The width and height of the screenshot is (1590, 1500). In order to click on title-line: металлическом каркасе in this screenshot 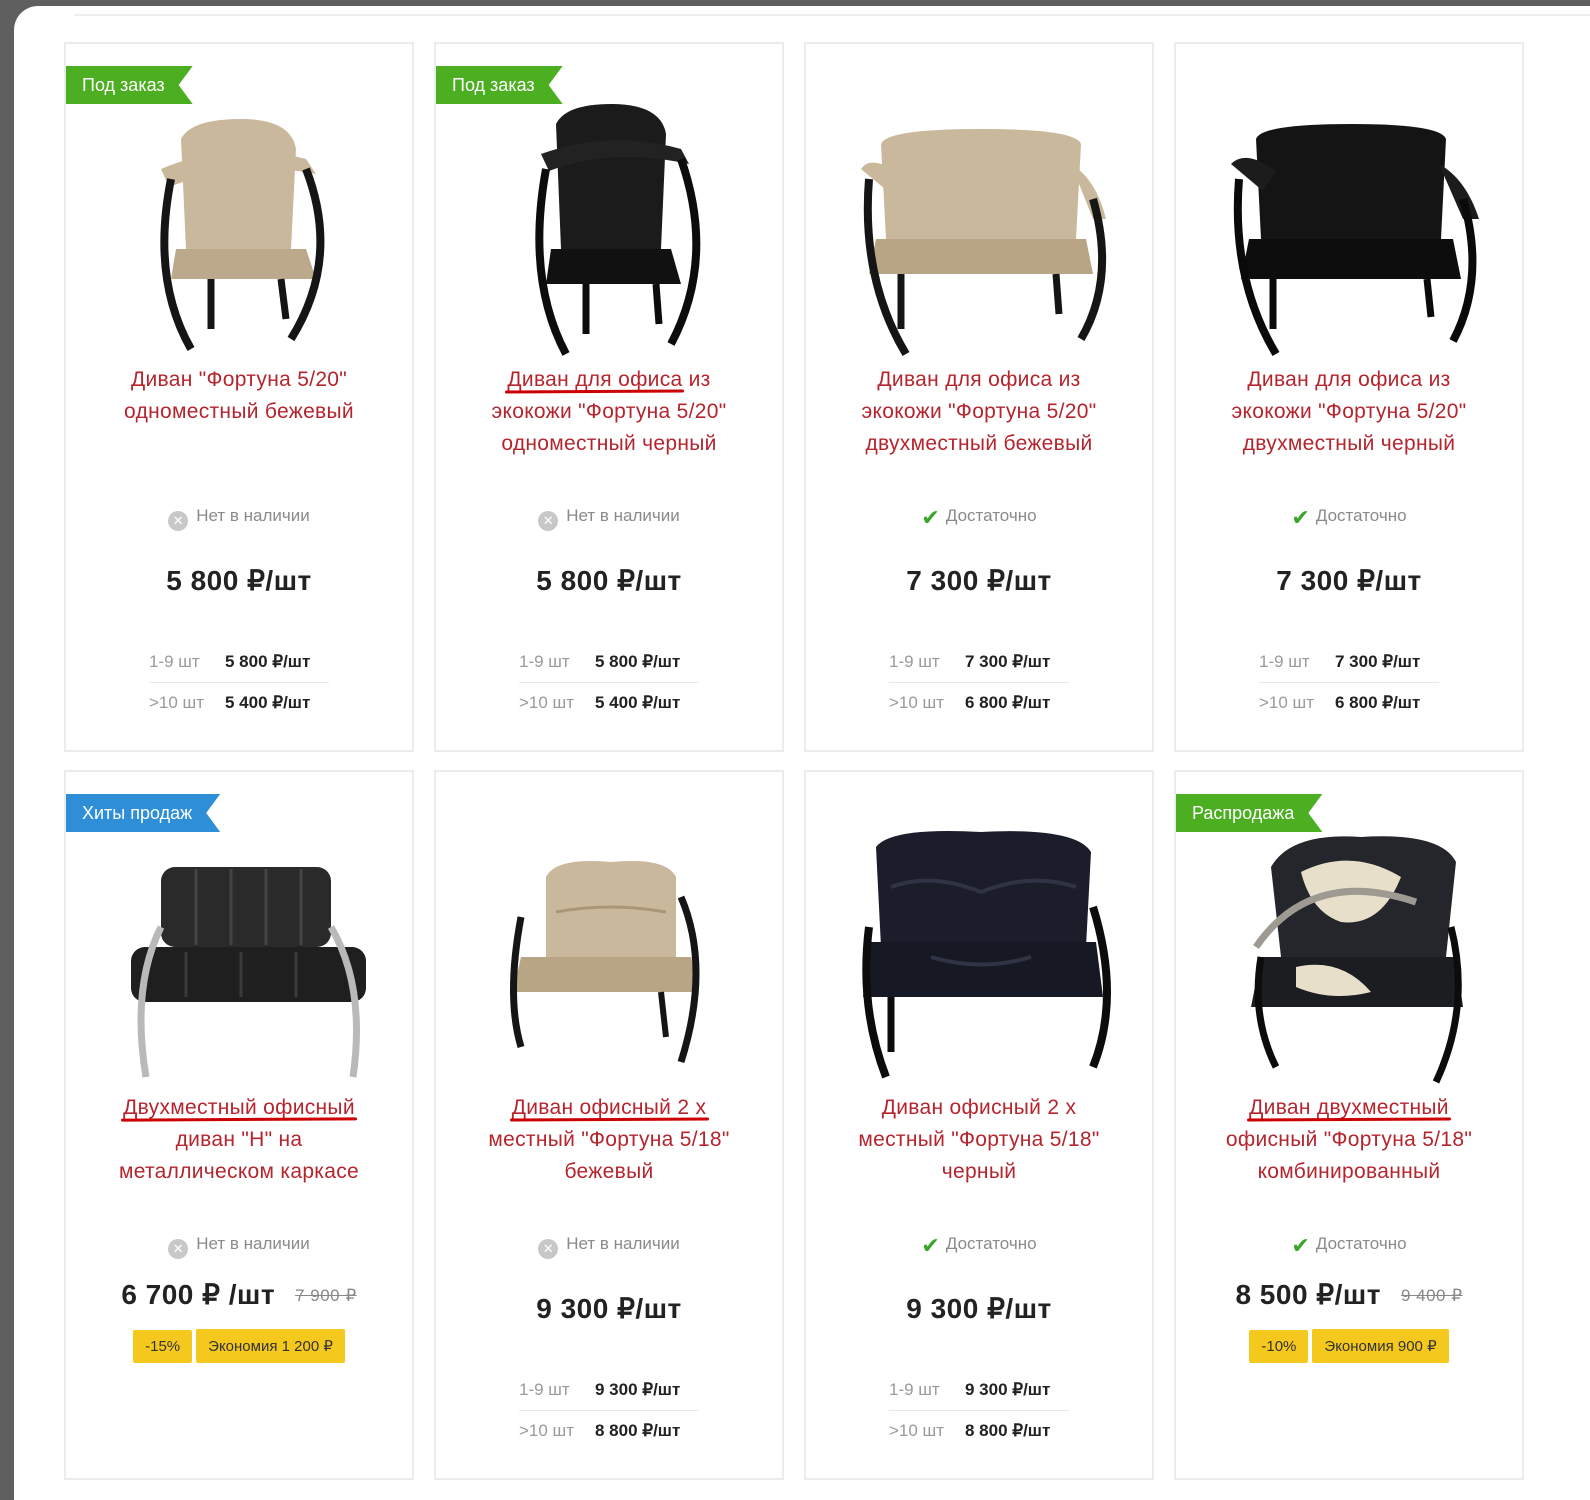, I will do `click(239, 1171)`.